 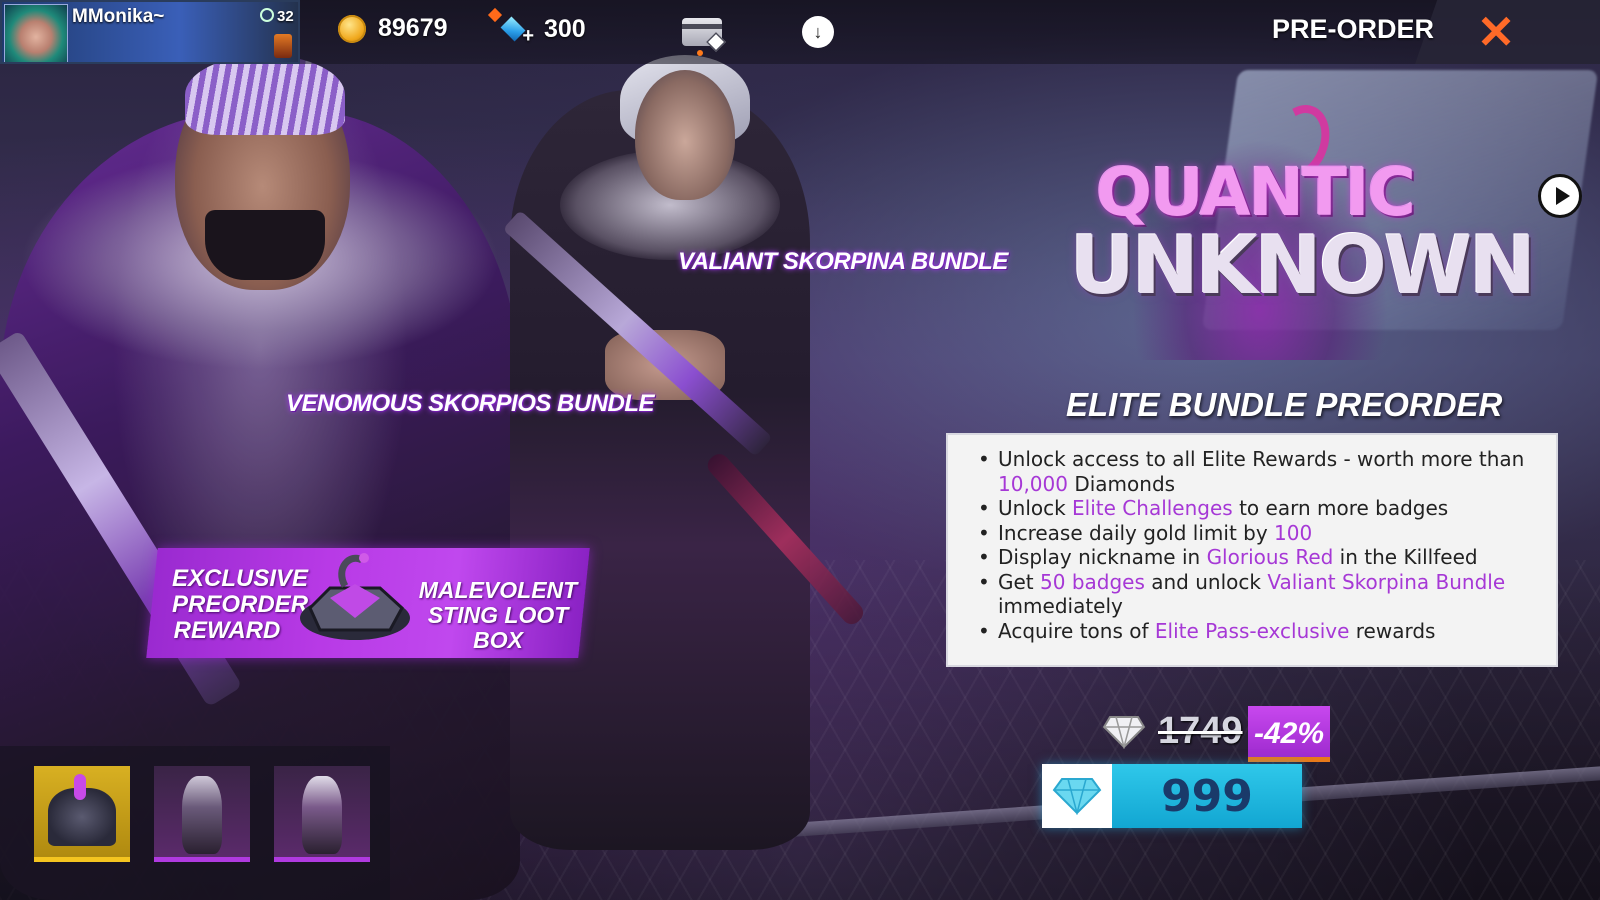 I want to click on braided-hair-art, so click(x=265, y=95).